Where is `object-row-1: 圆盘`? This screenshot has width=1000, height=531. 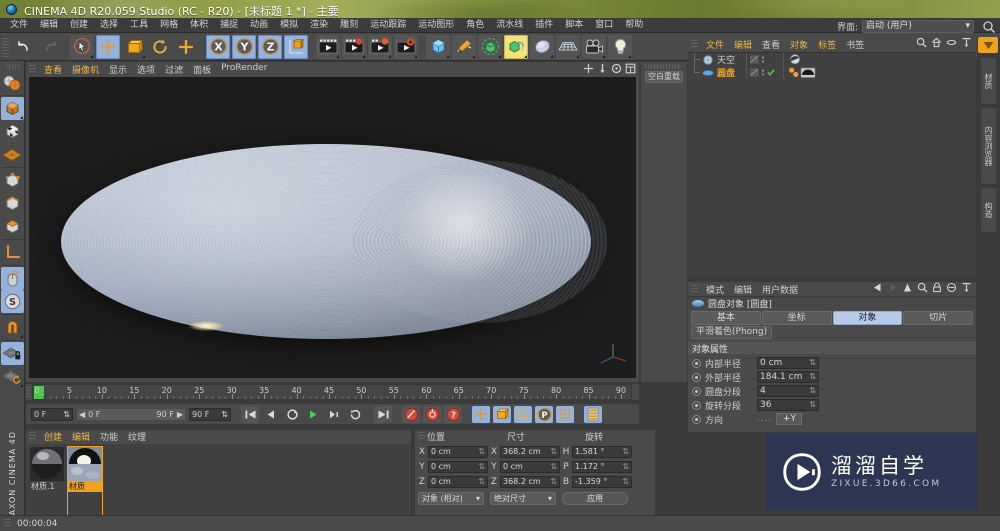
object-row-1: 圆盘 is located at coordinates (832, 72).